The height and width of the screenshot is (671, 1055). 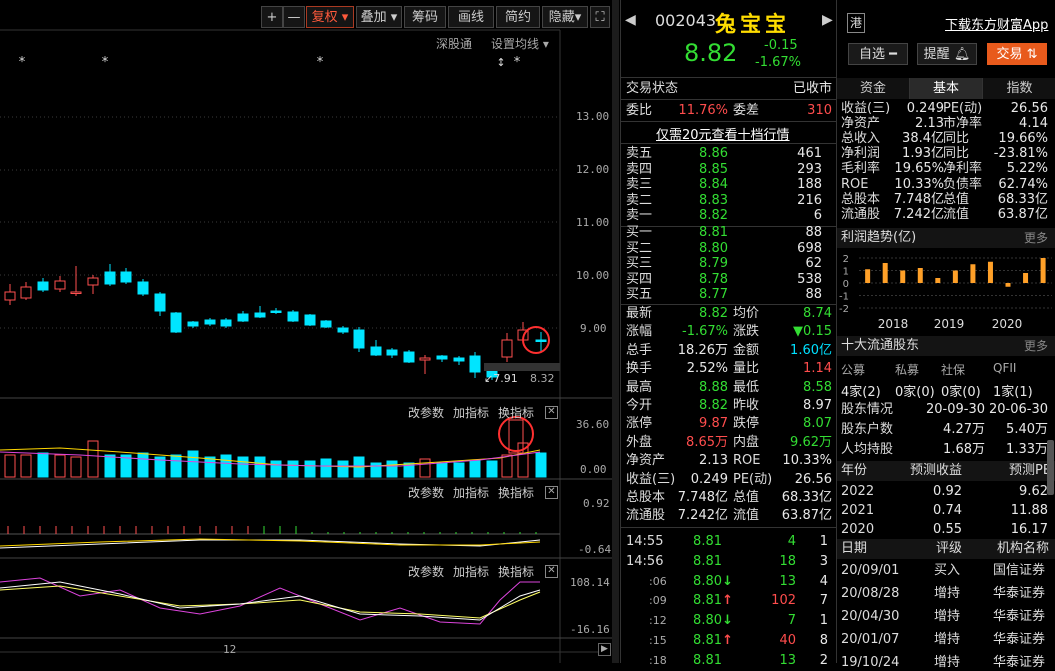 What do you see at coordinates (1050, 467) in the screenshot?
I see `f10-scrollbar` at bounding box center [1050, 467].